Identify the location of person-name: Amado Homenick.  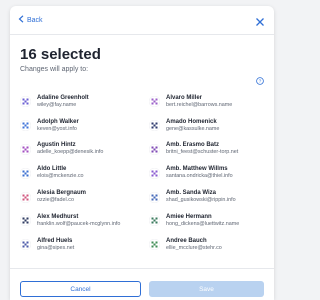
(191, 121).